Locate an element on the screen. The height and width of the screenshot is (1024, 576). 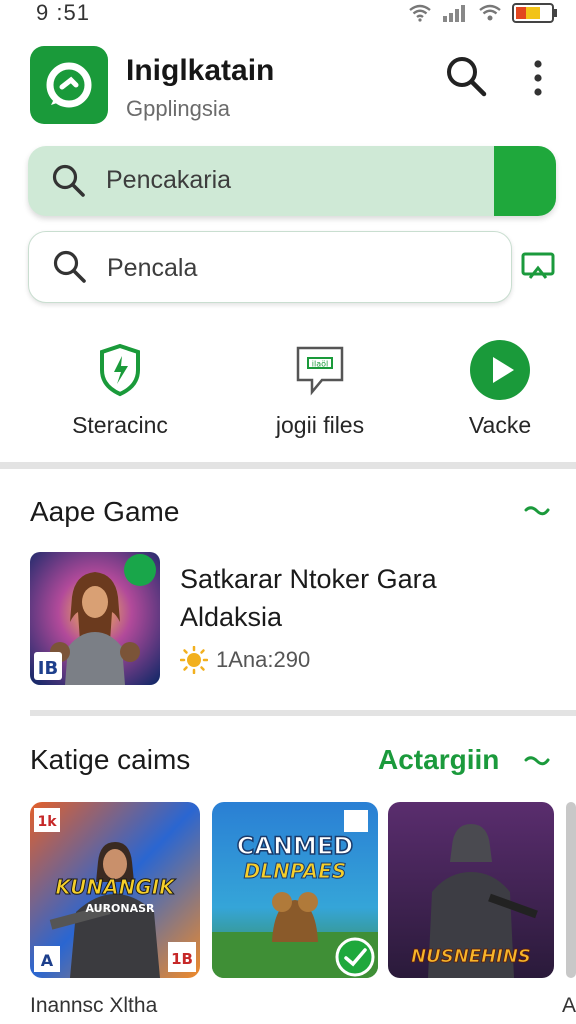
game-title-line1: Satkarar Ntoker Gara is located at coordinates (308, 579).